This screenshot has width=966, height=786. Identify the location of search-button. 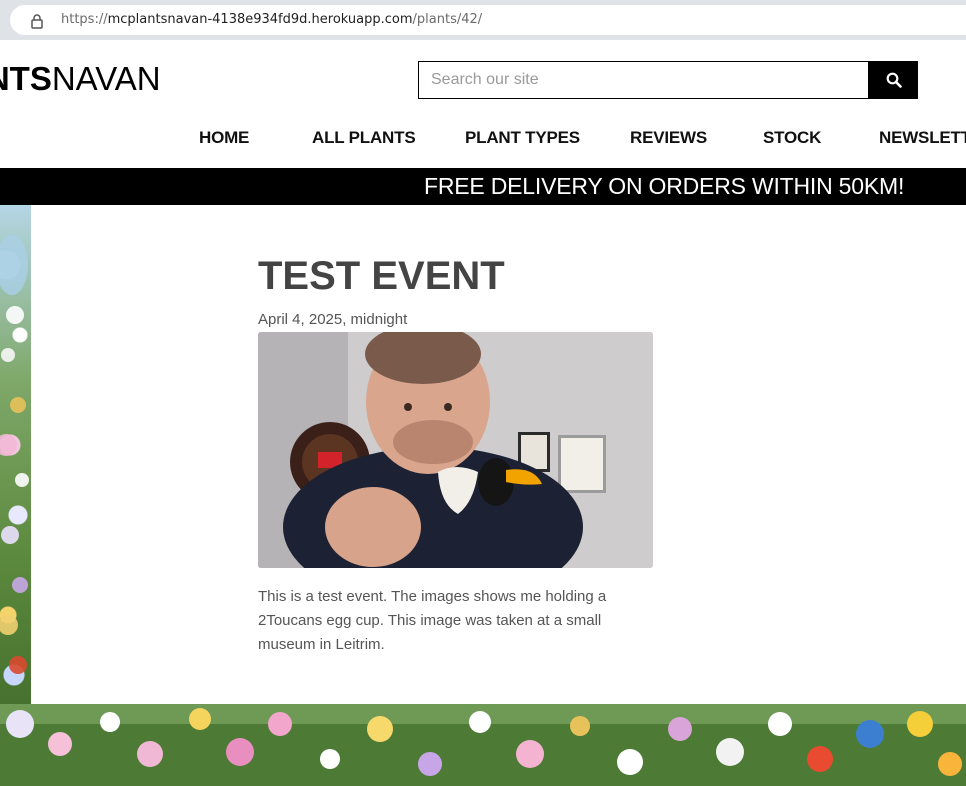
(893, 80).